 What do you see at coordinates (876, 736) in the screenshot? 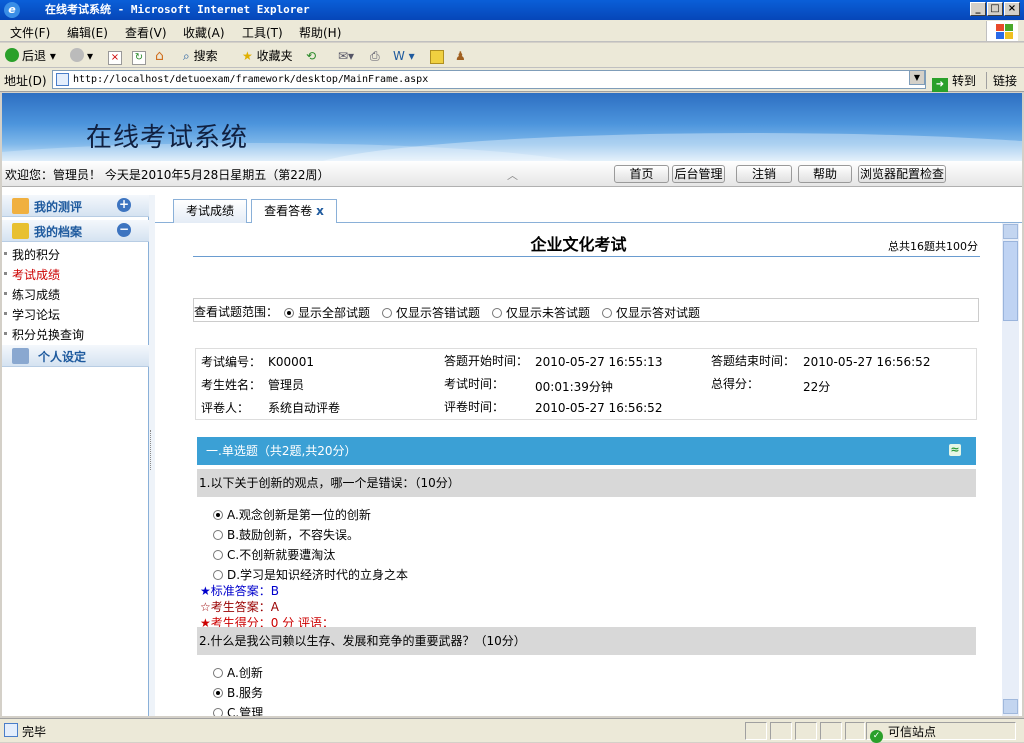
I see `check-icon: ✓` at bounding box center [876, 736].